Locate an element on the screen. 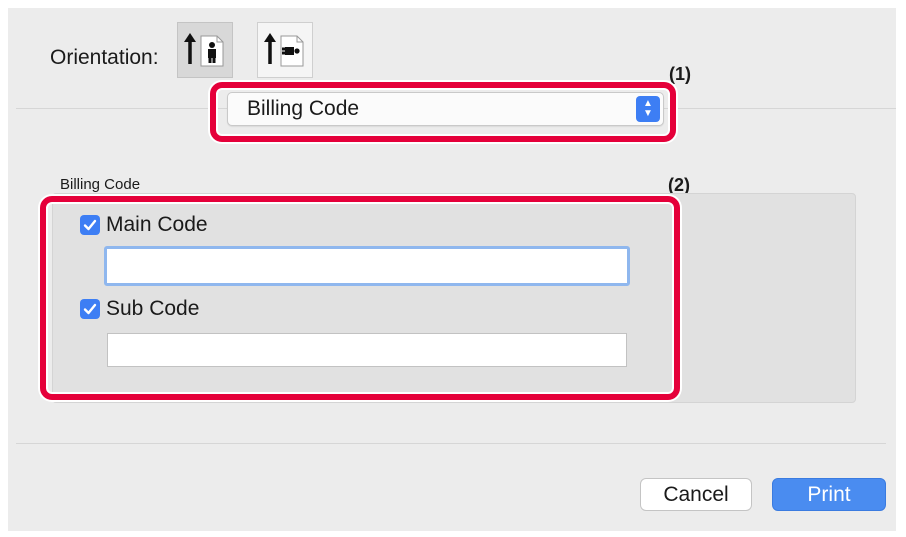 This screenshot has height=537, width=906. sub-code-checkbox is located at coordinates (90, 309).